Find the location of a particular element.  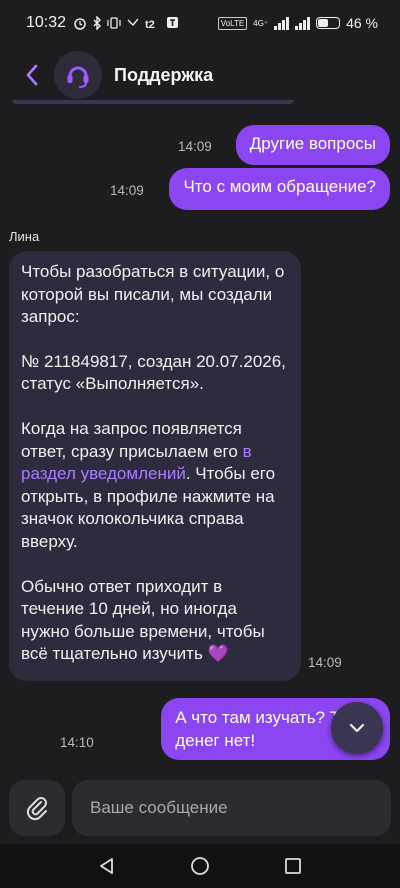

network-type: 4G⁺ is located at coordinates (261, 23).